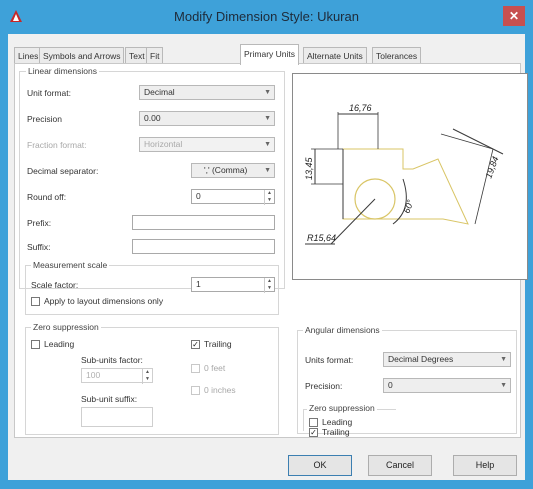  I want to click on decimal-separator-value: ',' (Comma), so click(226, 170).